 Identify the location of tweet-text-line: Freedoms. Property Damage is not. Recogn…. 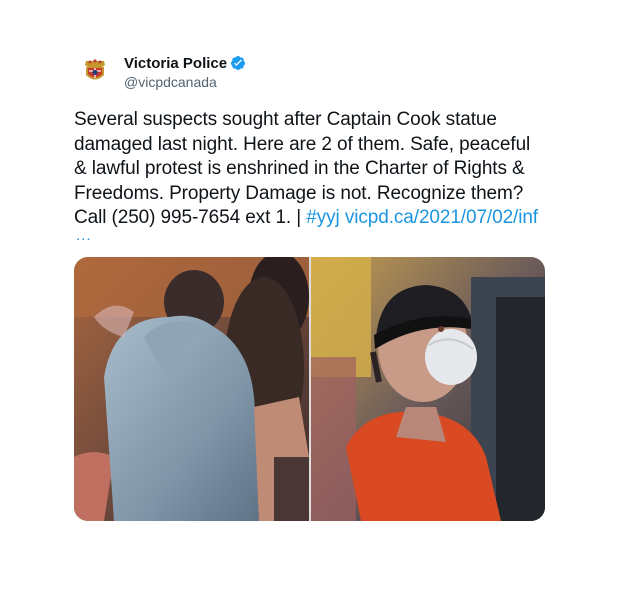
(299, 193).